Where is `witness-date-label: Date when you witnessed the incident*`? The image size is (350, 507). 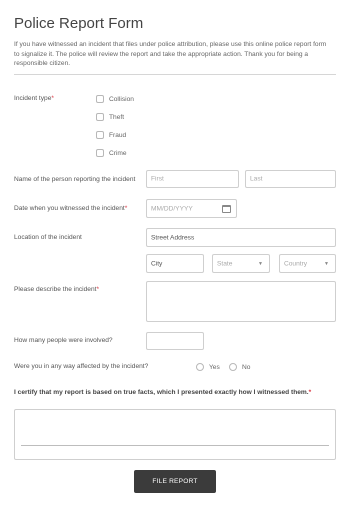 witness-date-label: Date when you witnessed the incident* is located at coordinates (71, 208).